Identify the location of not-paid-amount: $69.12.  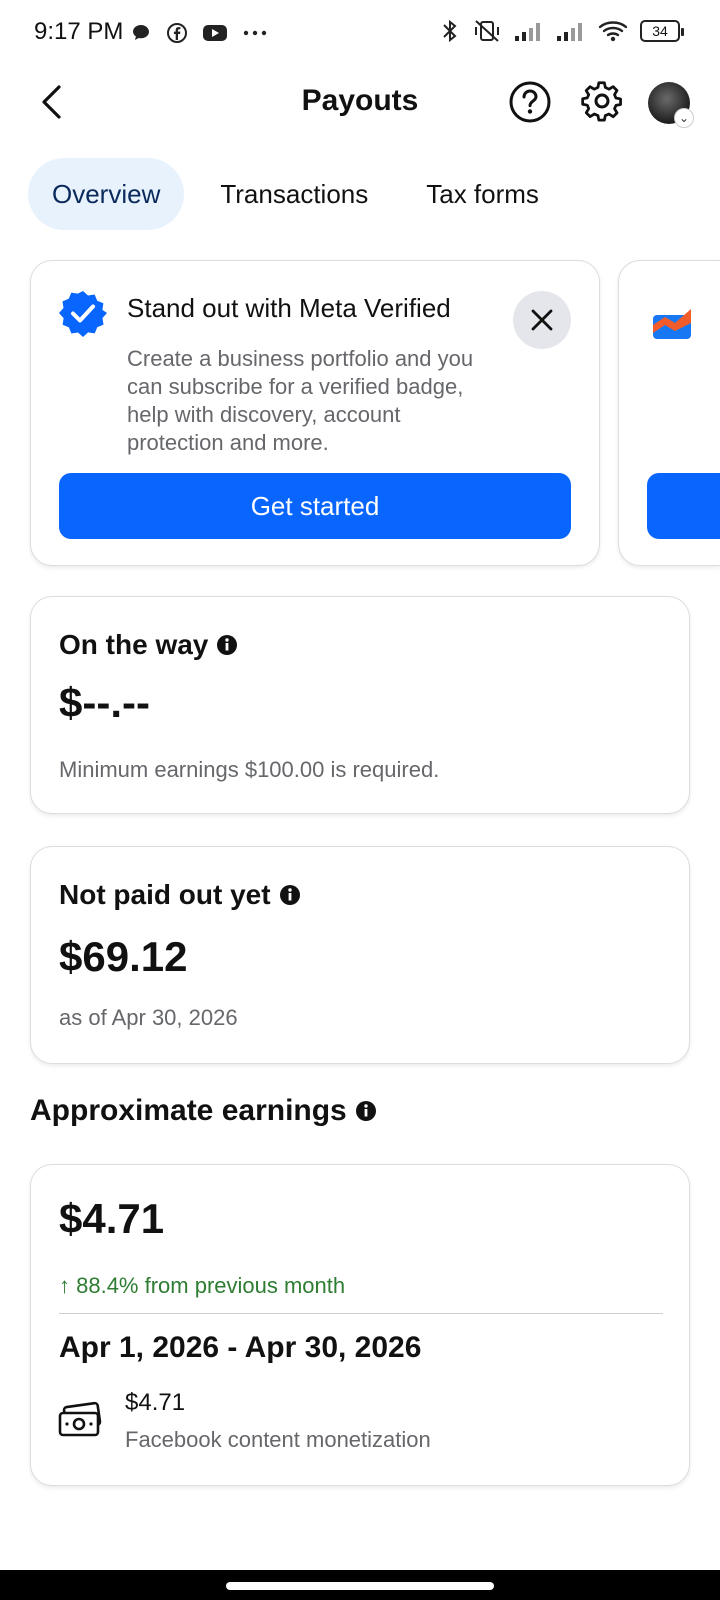
(123, 956).